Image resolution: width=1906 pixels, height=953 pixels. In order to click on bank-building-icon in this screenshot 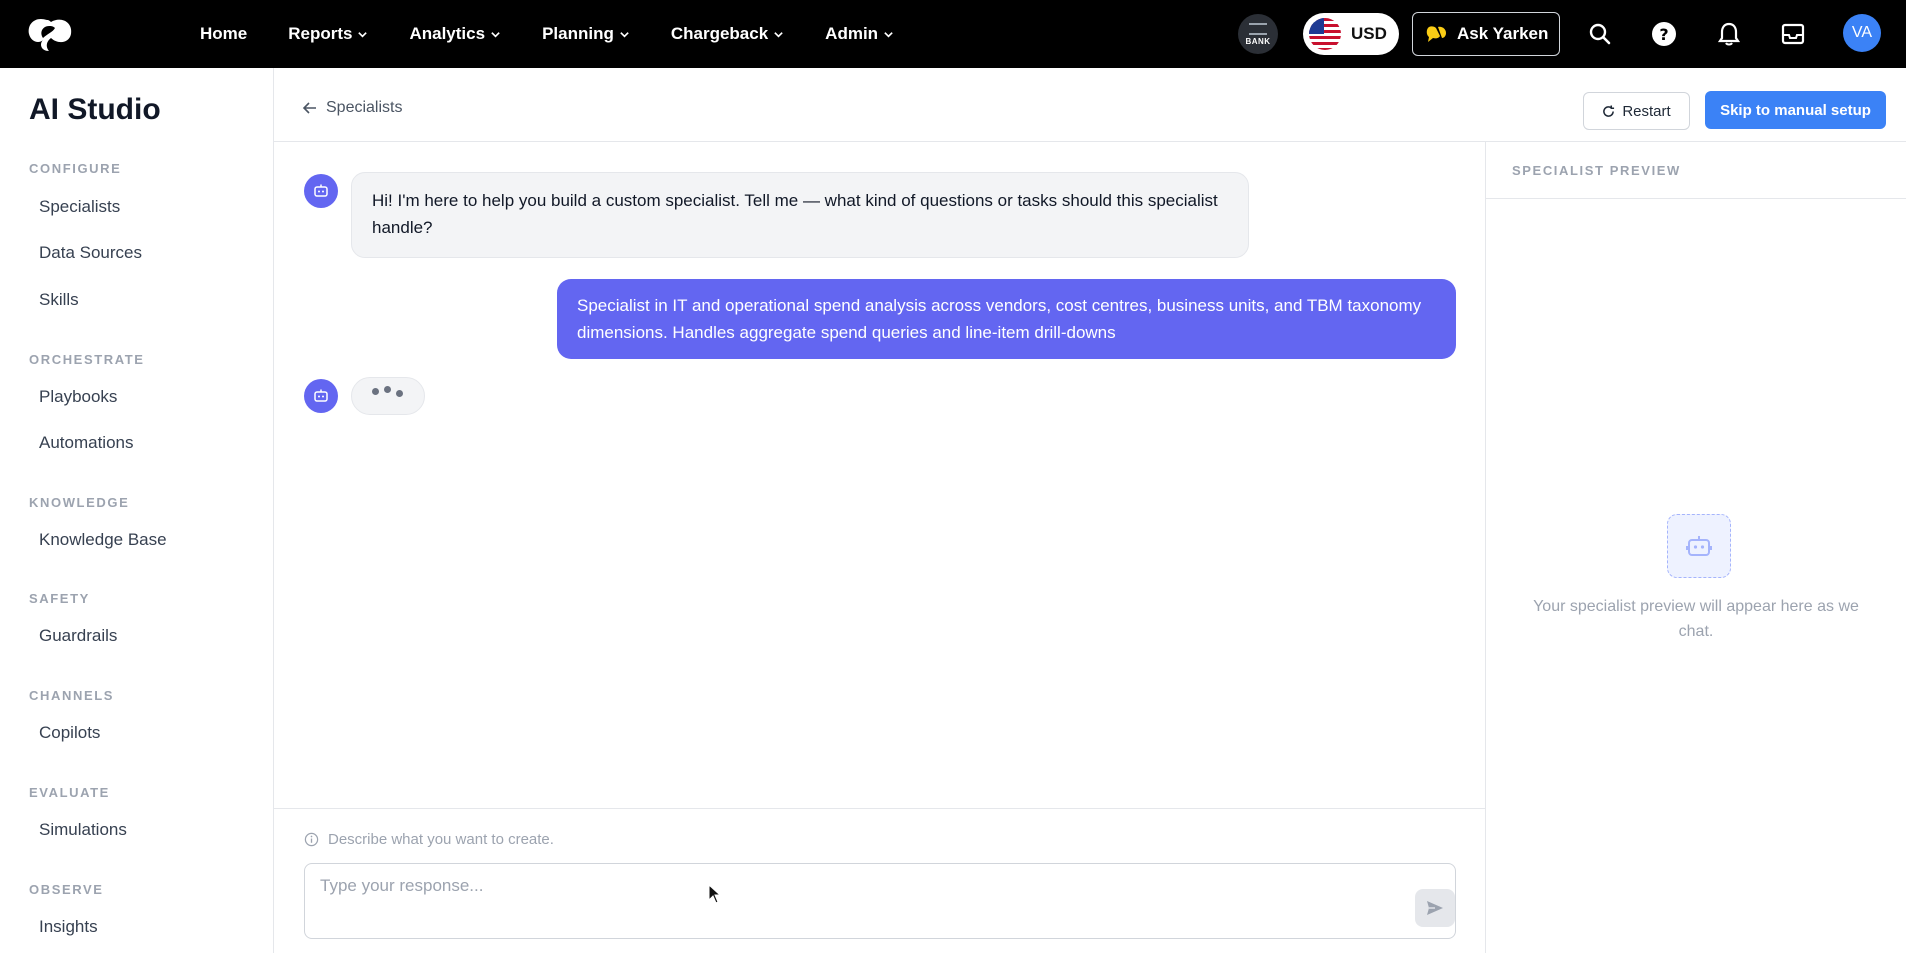, I will do `click(1258, 28)`.